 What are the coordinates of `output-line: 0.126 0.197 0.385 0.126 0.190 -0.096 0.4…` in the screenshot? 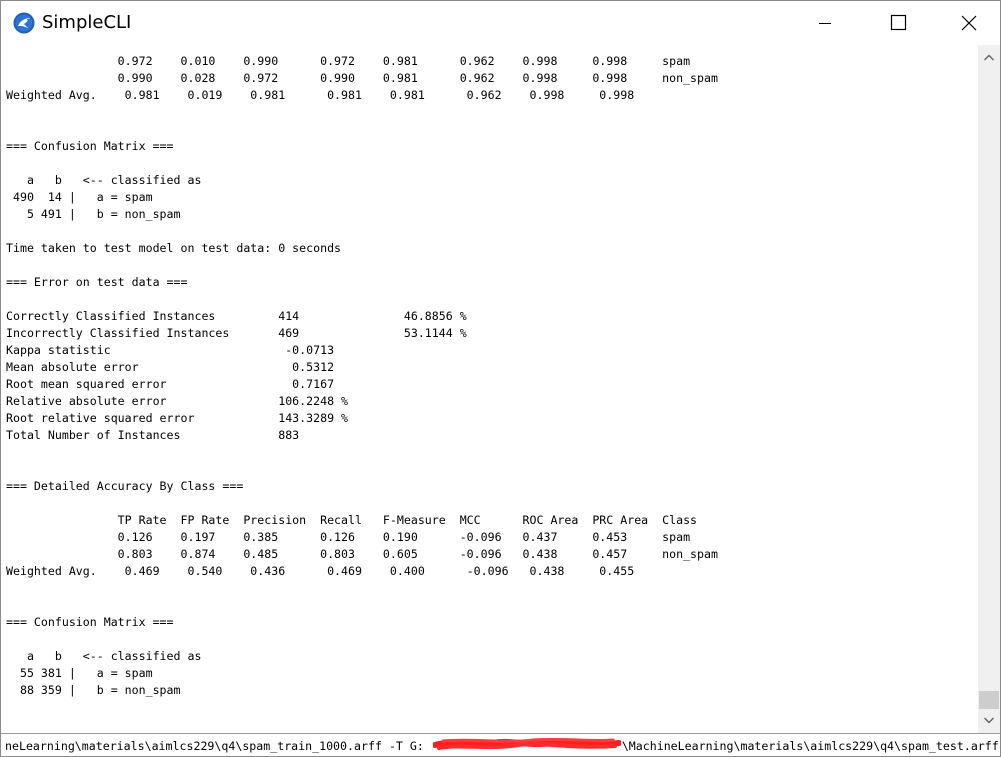 It's located at (348, 537).